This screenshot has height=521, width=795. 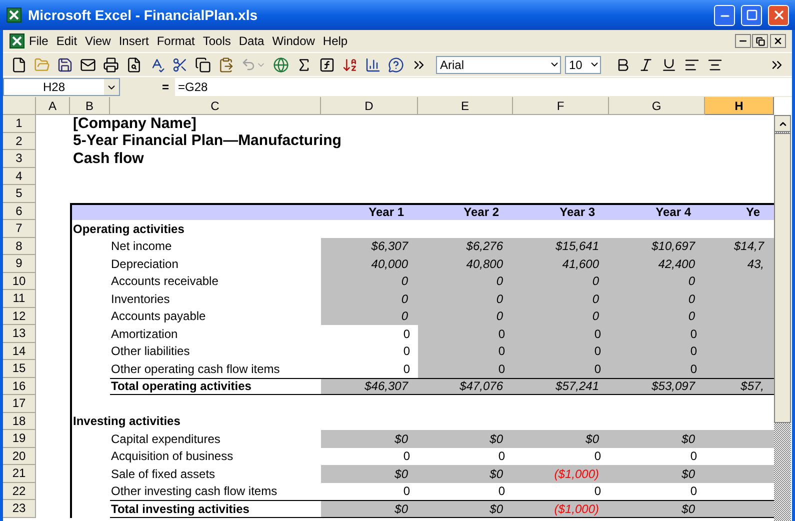 What do you see at coordinates (483, 87) in the screenshot?
I see `formula-field: =G28` at bounding box center [483, 87].